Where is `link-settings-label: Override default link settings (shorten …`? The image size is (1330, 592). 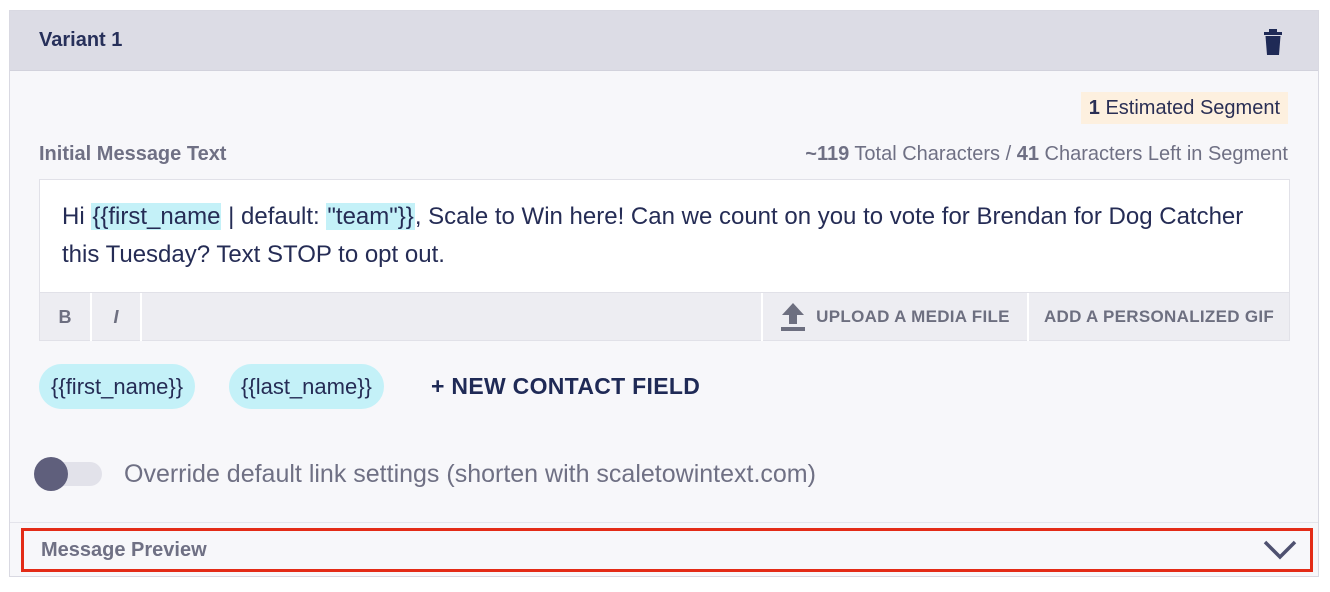
link-settings-label: Override default link settings (shorten … is located at coordinates (470, 474).